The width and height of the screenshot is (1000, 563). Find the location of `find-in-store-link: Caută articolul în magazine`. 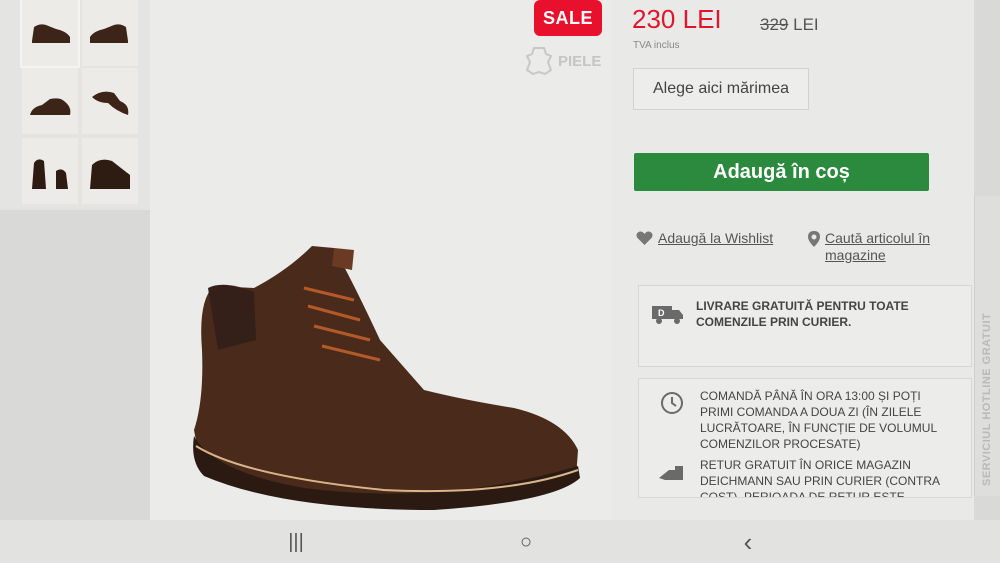

find-in-store-link: Caută articolul în magazine is located at coordinates (883, 247).